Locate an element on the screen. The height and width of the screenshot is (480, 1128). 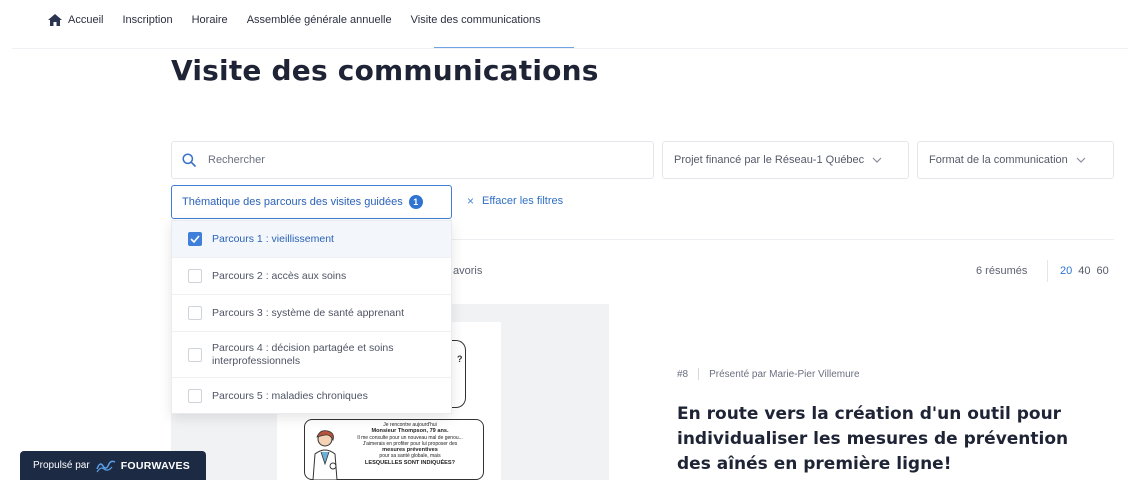
comic-speech-bubble is located at coordinates (458, 374).